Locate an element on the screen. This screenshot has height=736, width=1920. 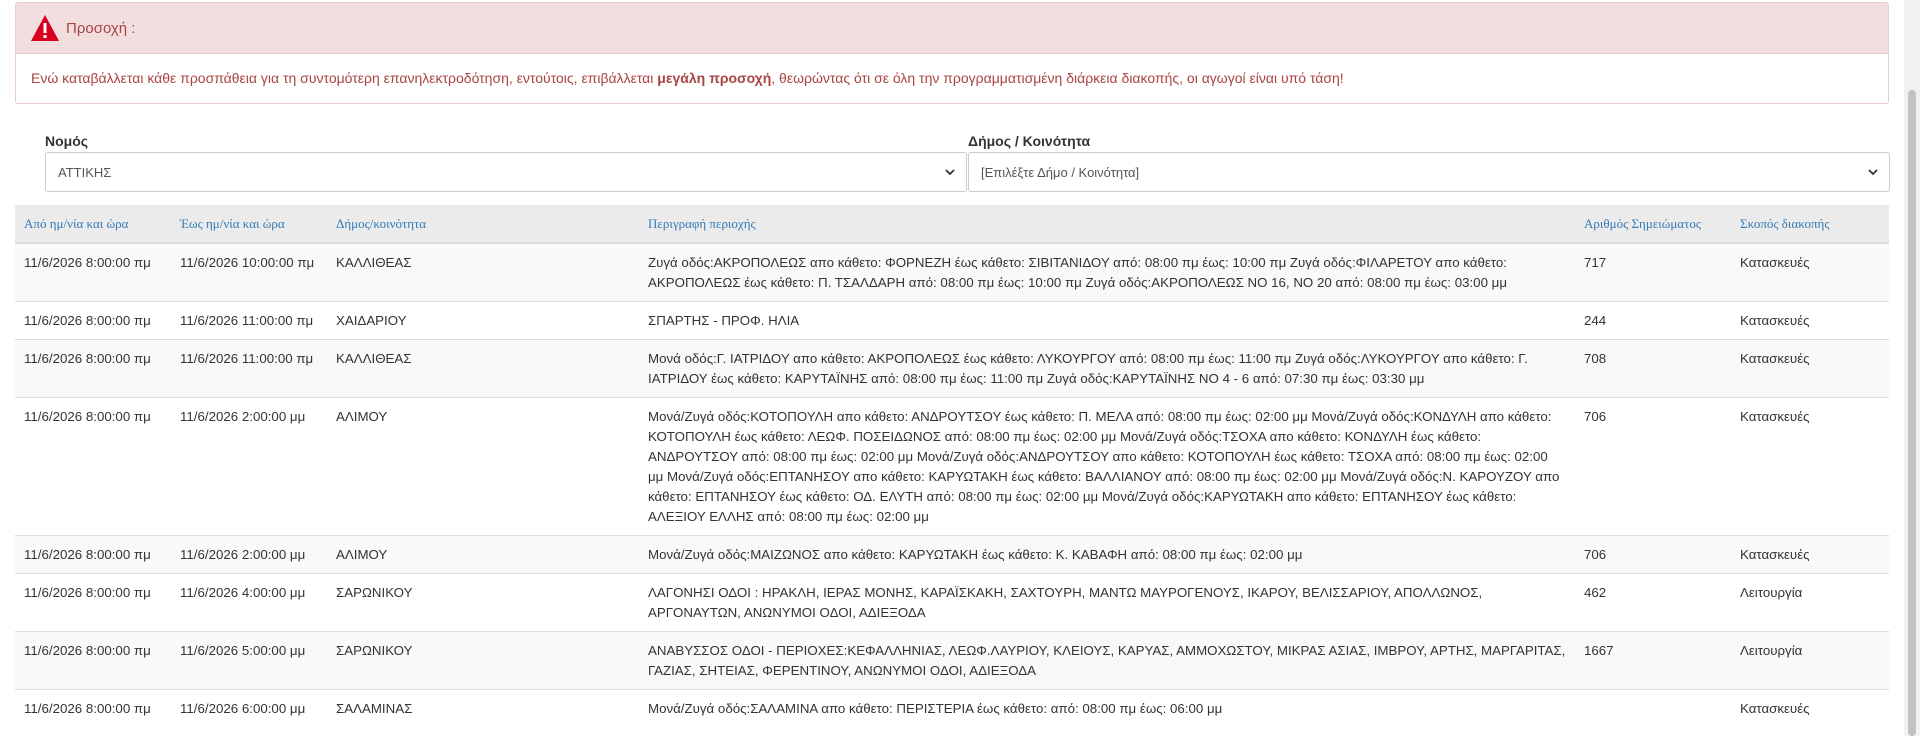
cell-to: 11/6/2026 4:00:00 μμ is located at coordinates (249, 602).